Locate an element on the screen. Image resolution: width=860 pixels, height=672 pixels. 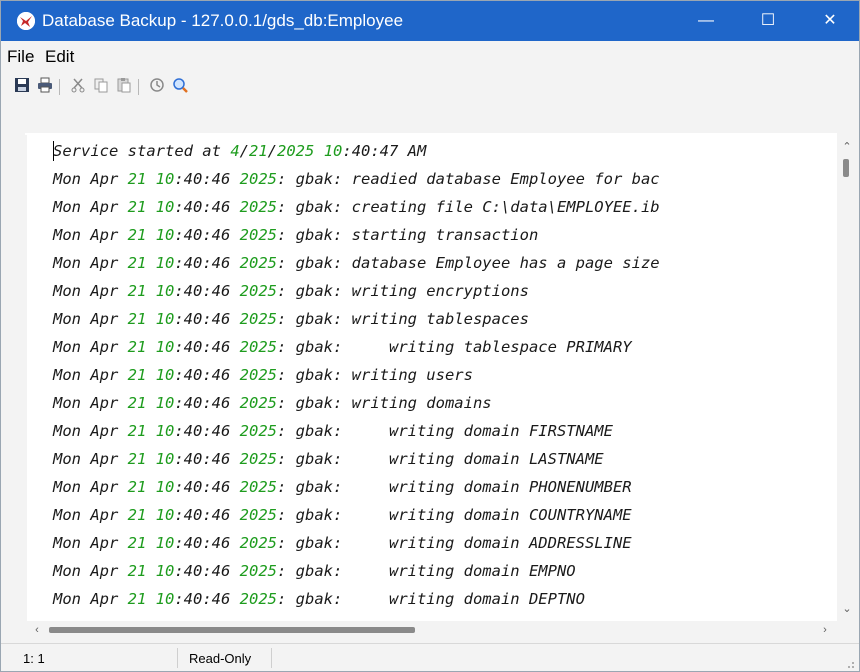
log-text: writing tablespaces is located at coordinates (440, 319).